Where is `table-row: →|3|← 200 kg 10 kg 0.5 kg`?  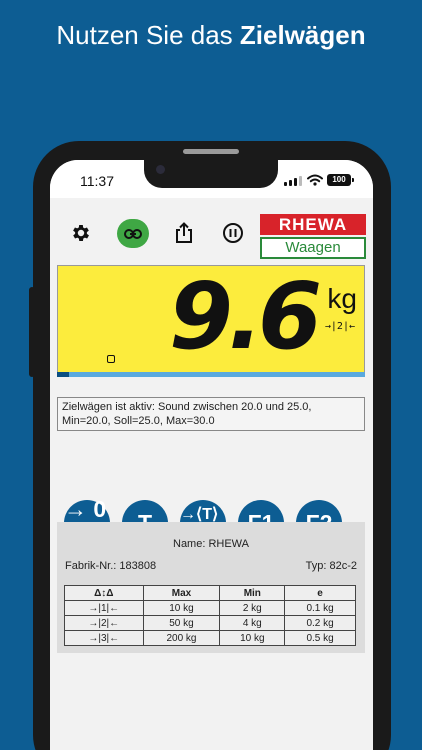
table-row: →|3|← 200 kg 10 kg 0.5 kg is located at coordinates (210, 638).